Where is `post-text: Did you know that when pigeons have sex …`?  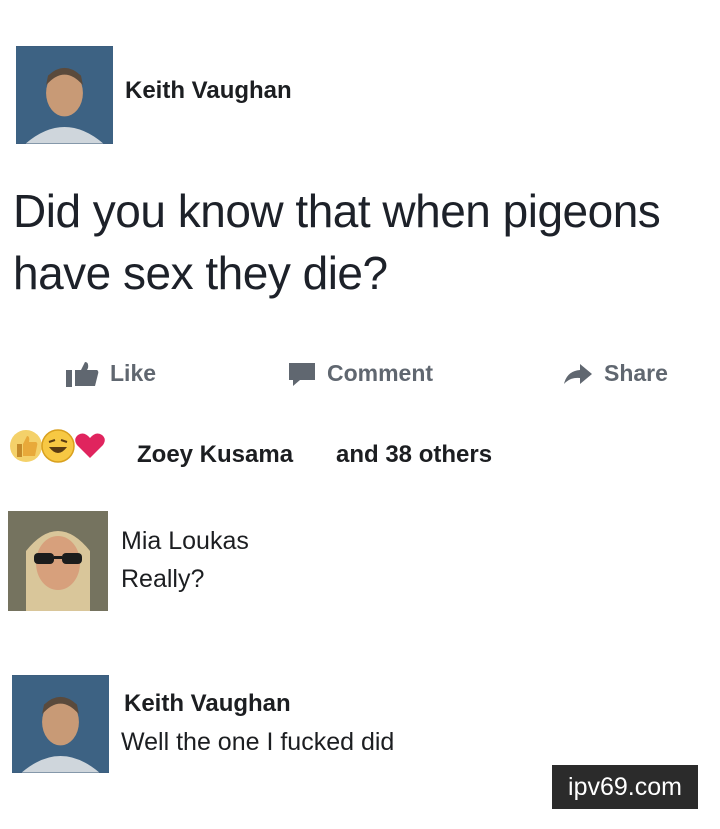
post-text: Did you know that when pigeons have sex … is located at coordinates (337, 242).